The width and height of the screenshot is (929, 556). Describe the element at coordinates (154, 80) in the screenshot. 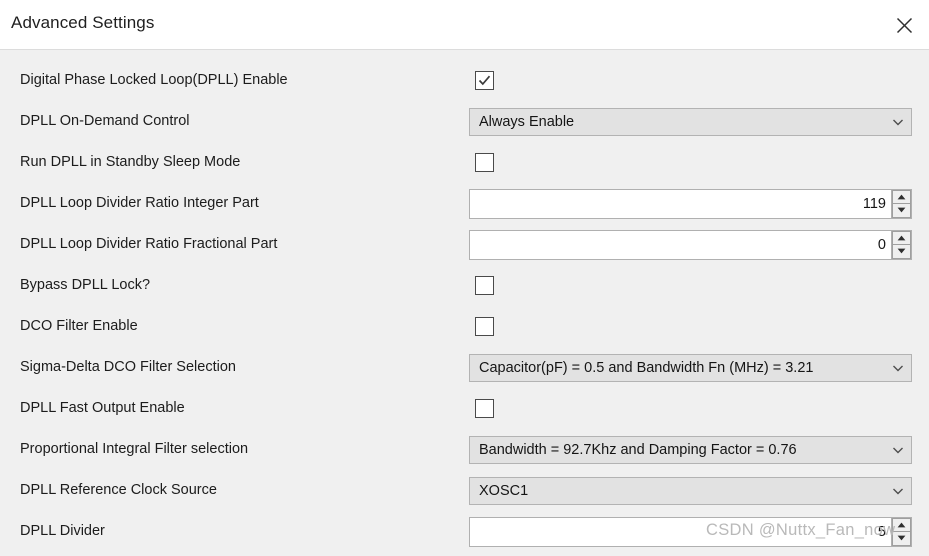

I see `setting-label-dpll-enable: Digital Phase Locked Loop(DPLL) Enable` at that location.